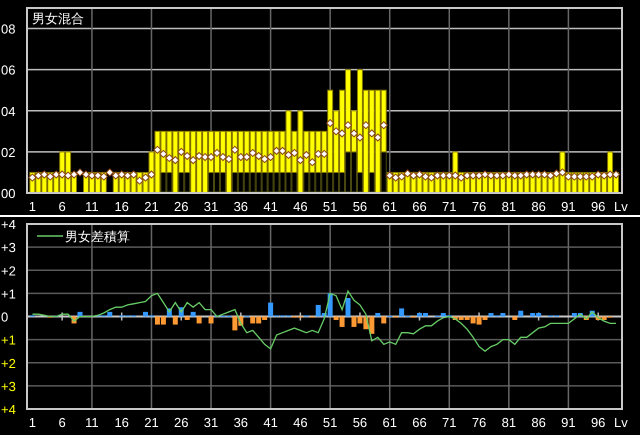  Describe the element at coordinates (4, 317) in the screenshot. I see `axis-label: 0` at that location.